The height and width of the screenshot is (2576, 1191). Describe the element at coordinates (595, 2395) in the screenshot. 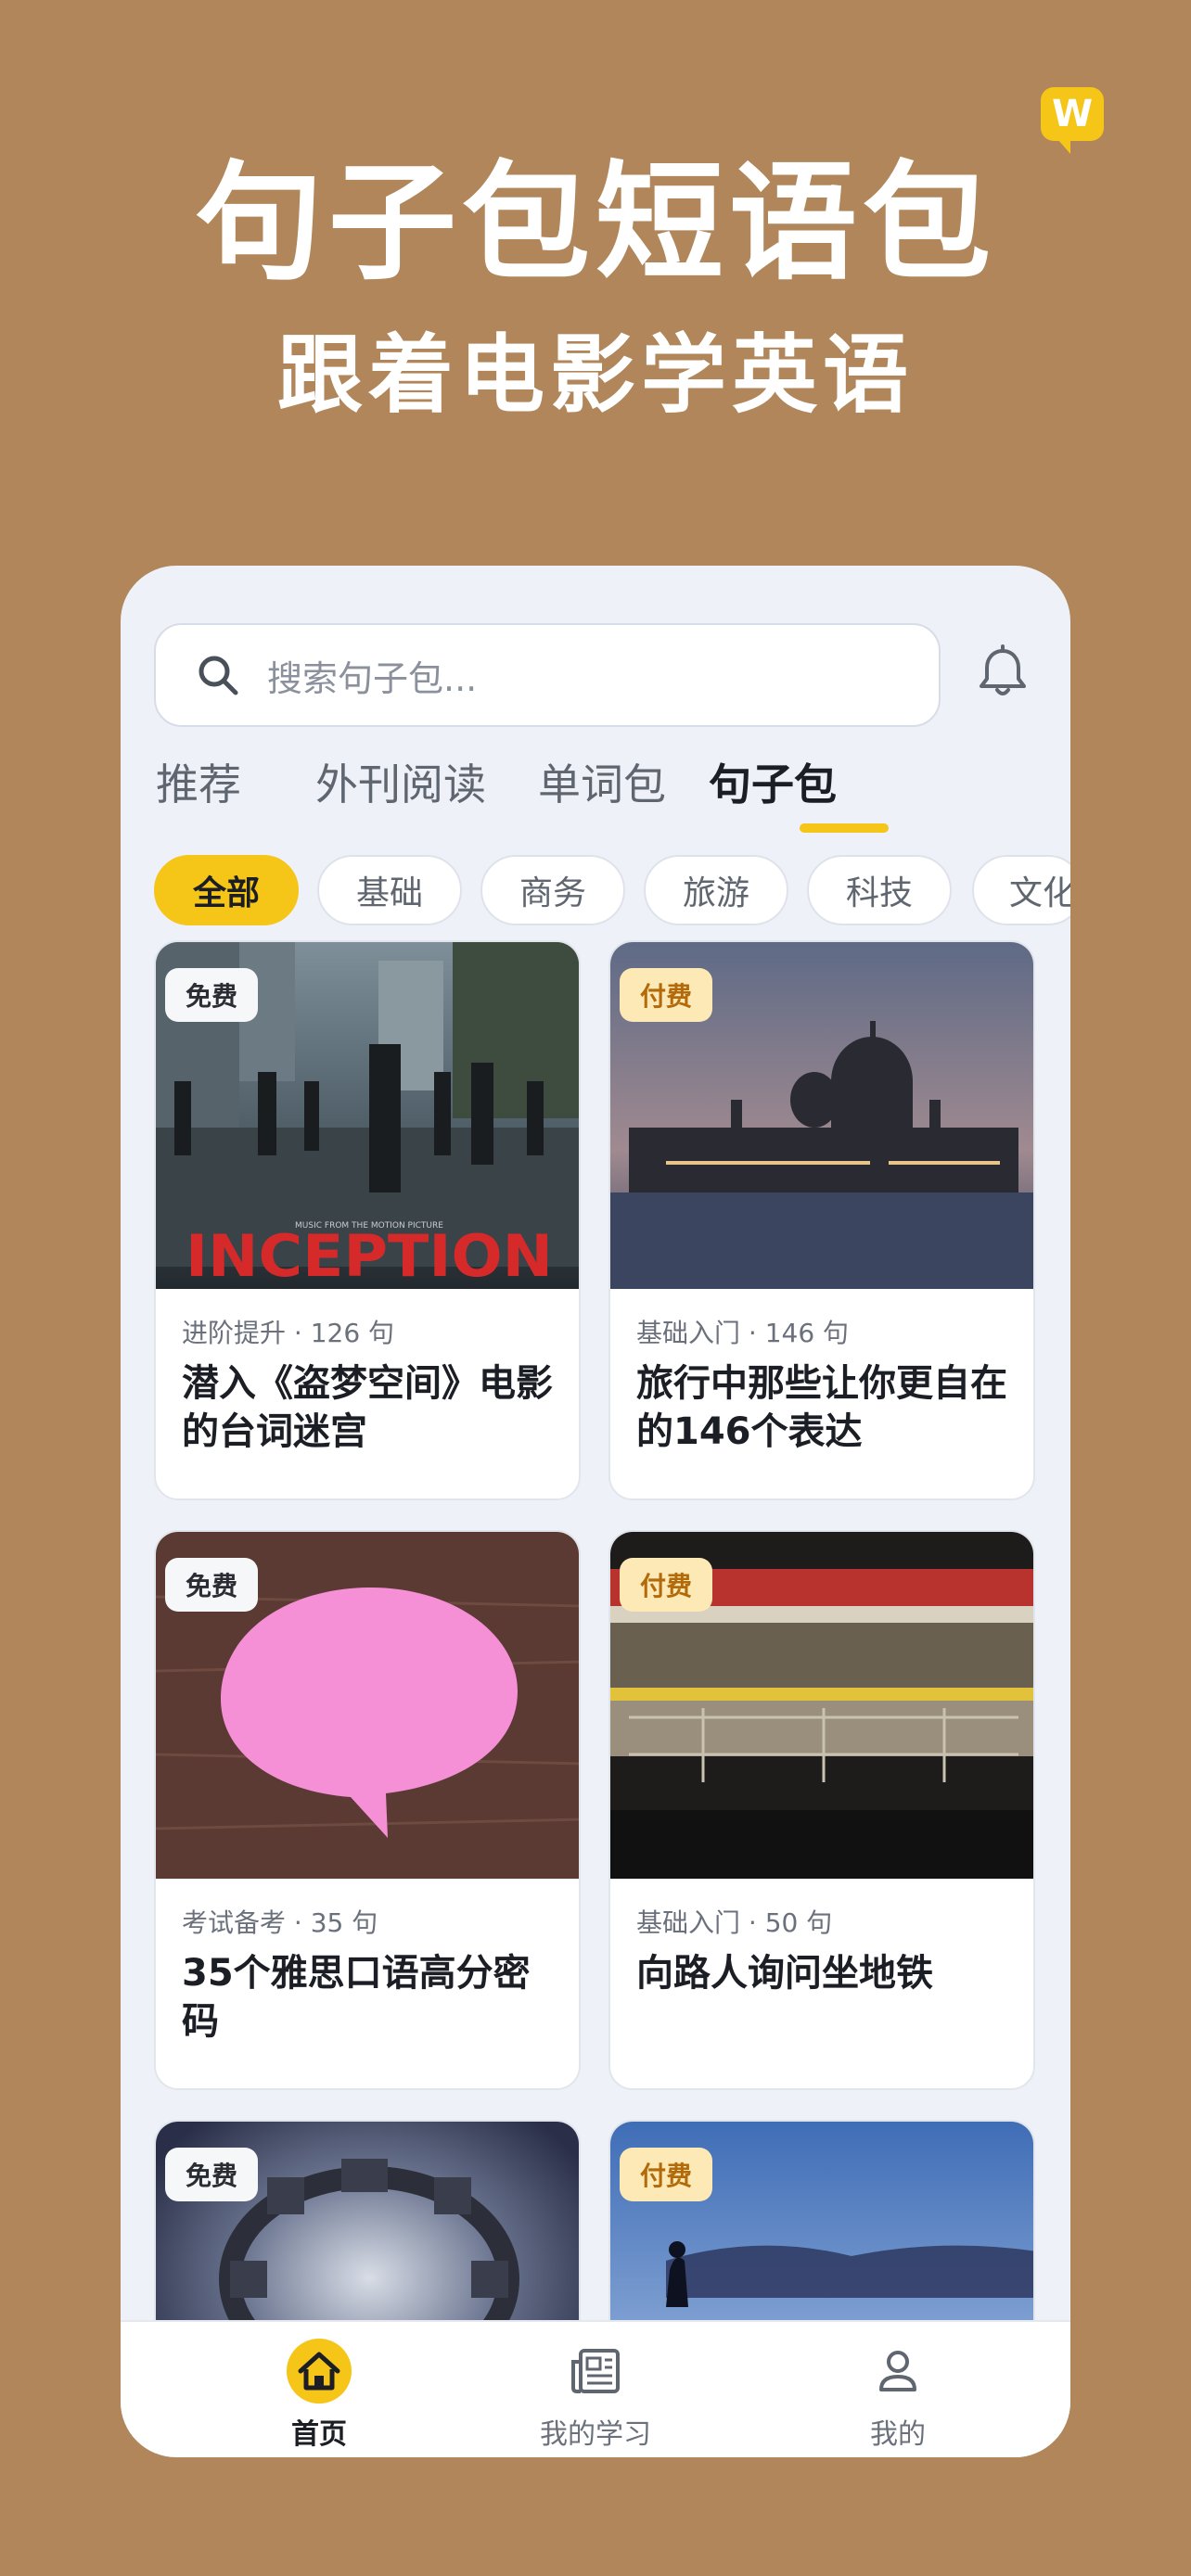

I see `nav-my-study: 我的学习` at that location.